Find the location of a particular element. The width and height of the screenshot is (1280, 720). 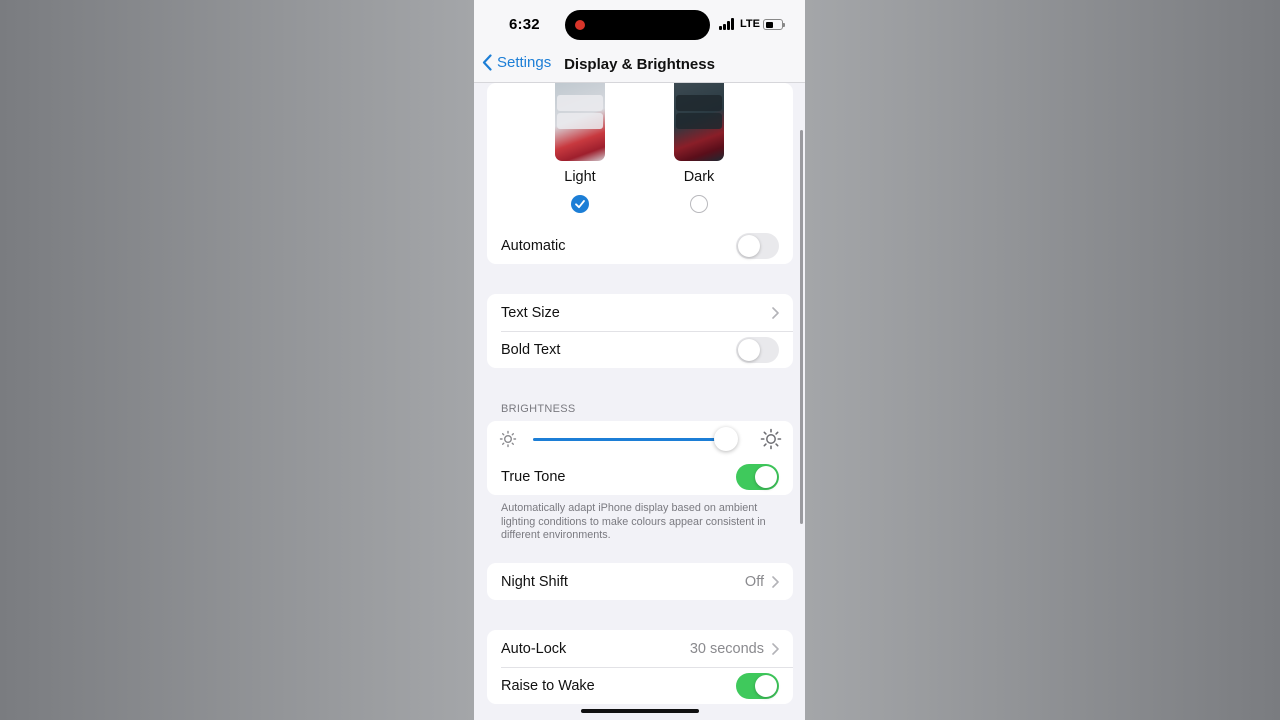

text-card: Text Size Bold Text is located at coordinates (640, 331).